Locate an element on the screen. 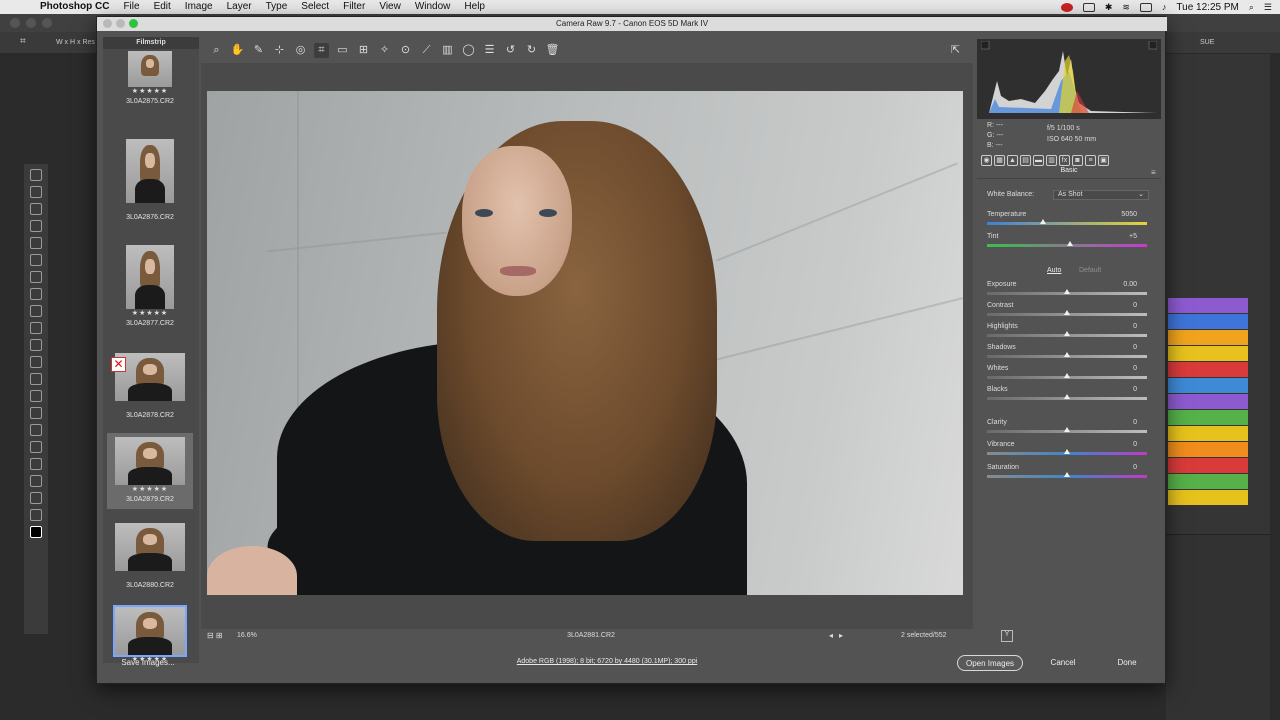 Image resolution: width=1280 pixels, height=720 pixels. radial-filter-icon: ◯ is located at coordinates (468, 50).